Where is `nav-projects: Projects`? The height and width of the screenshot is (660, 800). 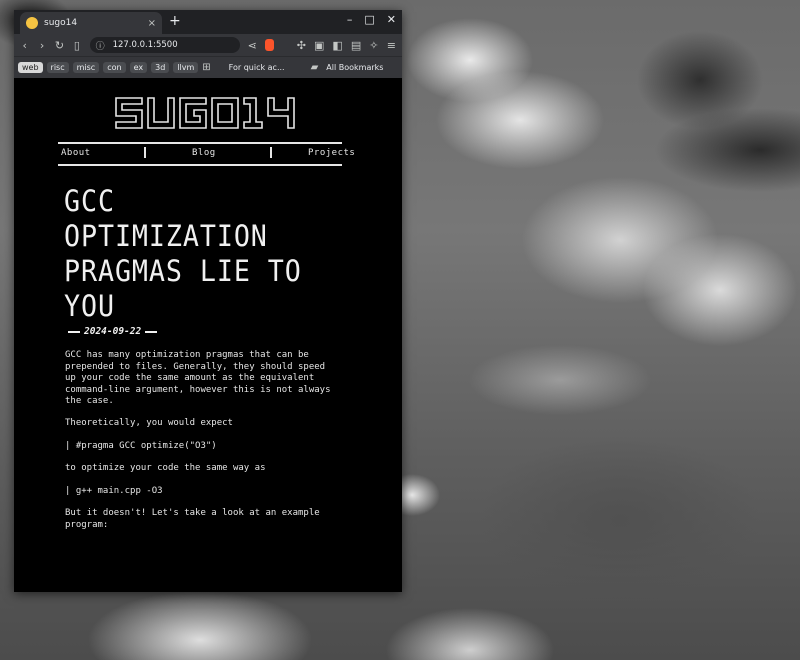
nav-projects: Projects is located at coordinates (331, 153).